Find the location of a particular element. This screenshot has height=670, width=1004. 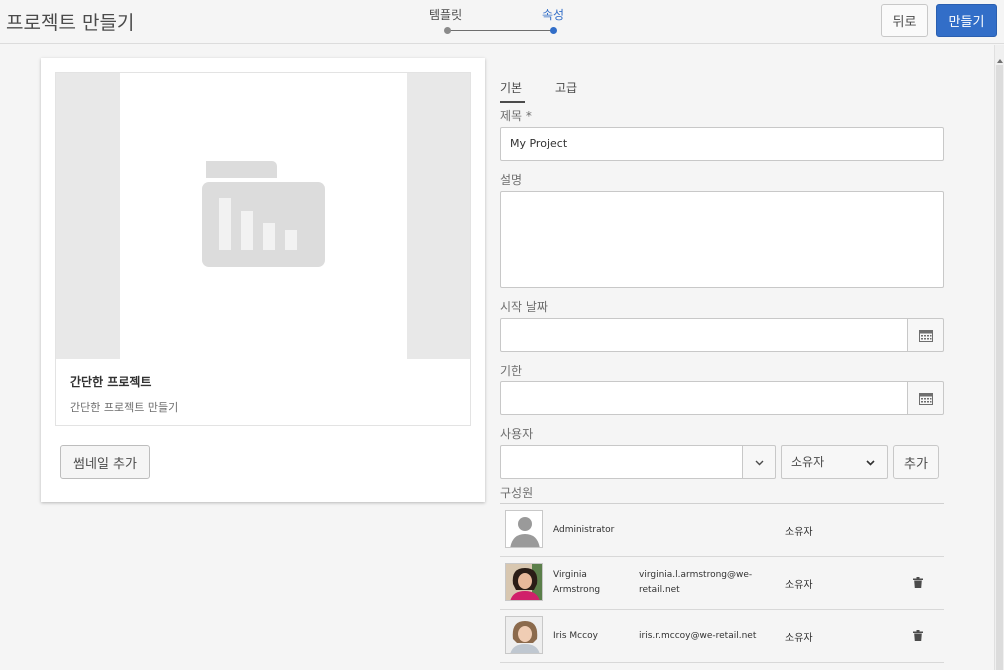

active-tab-indicator is located at coordinates (512, 102).